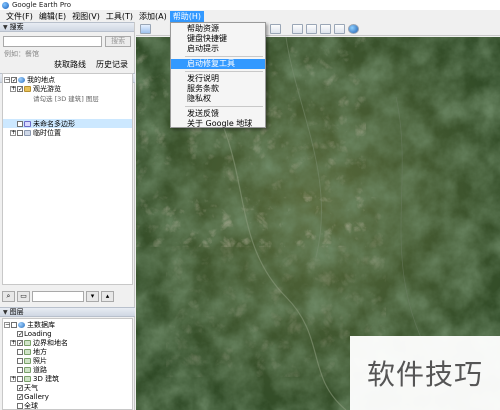 The width and height of the screenshot is (500, 410). I want to click on menu-edit: 编辑(E), so click(52, 16).